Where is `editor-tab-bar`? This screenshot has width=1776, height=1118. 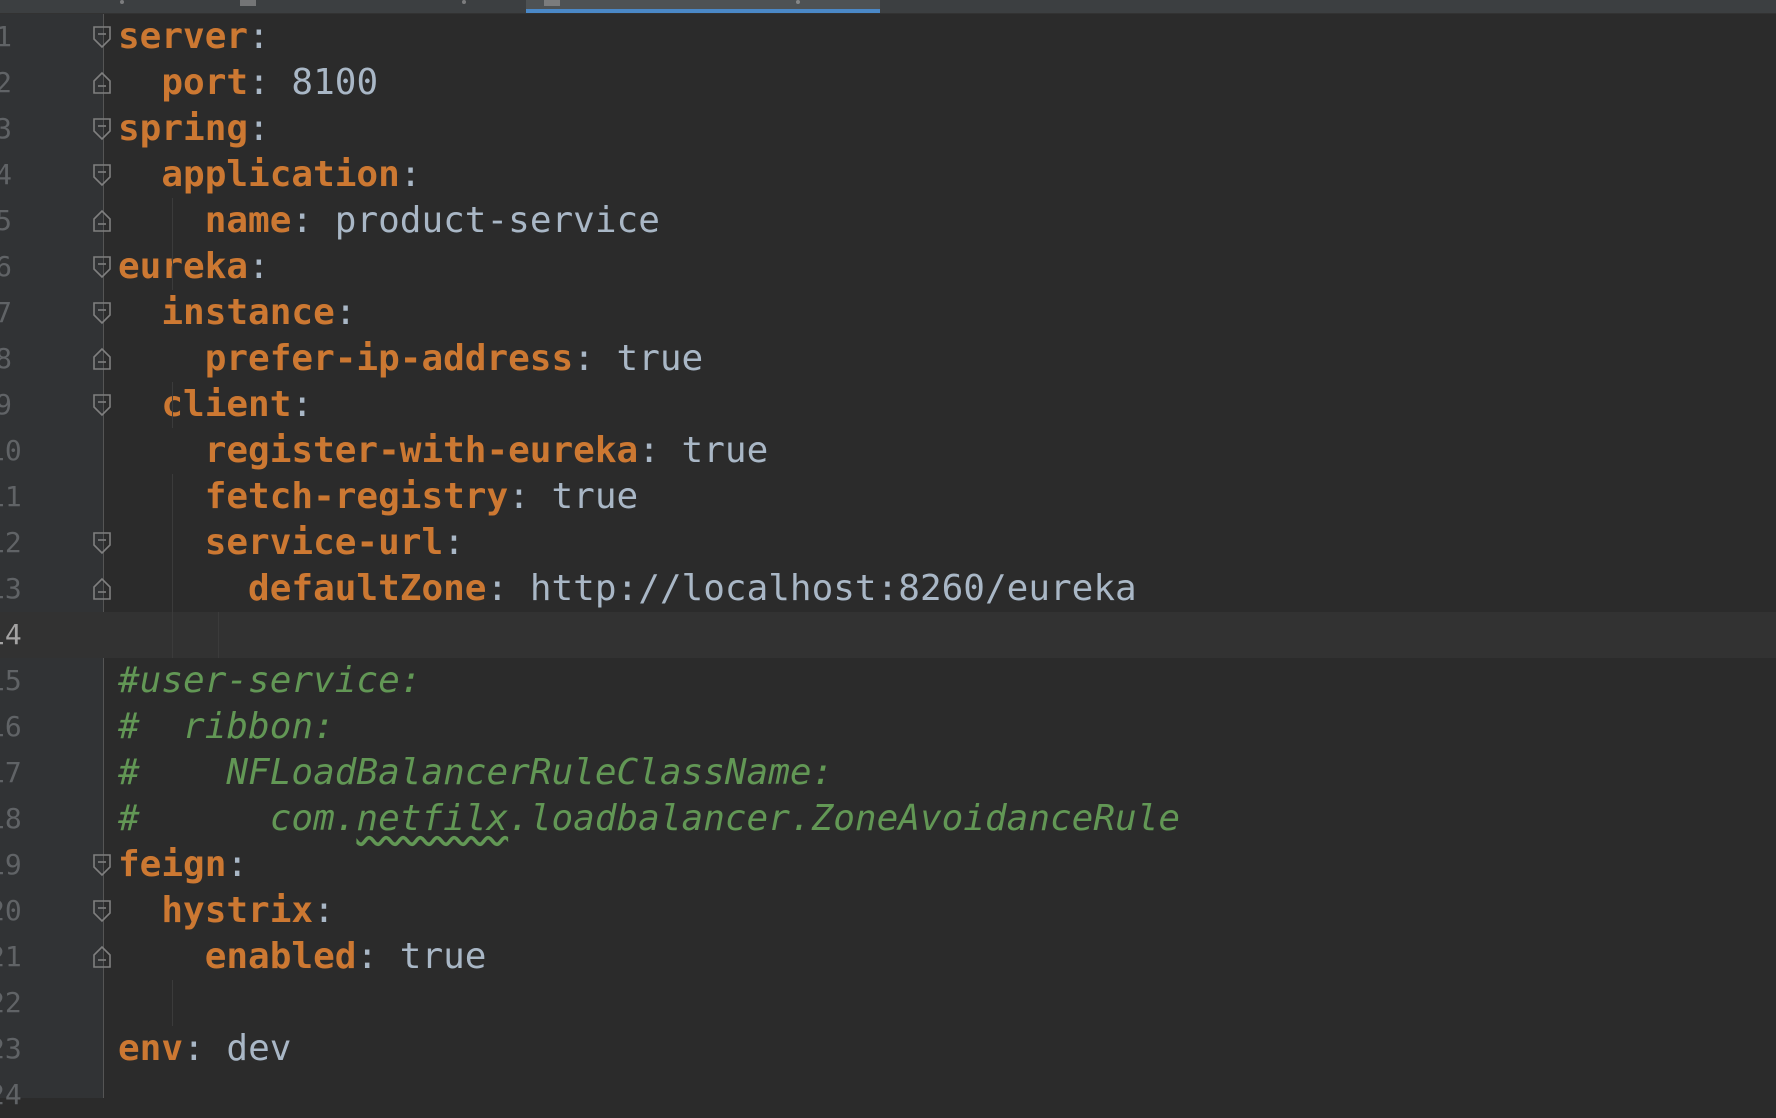 editor-tab-bar is located at coordinates (888, 7).